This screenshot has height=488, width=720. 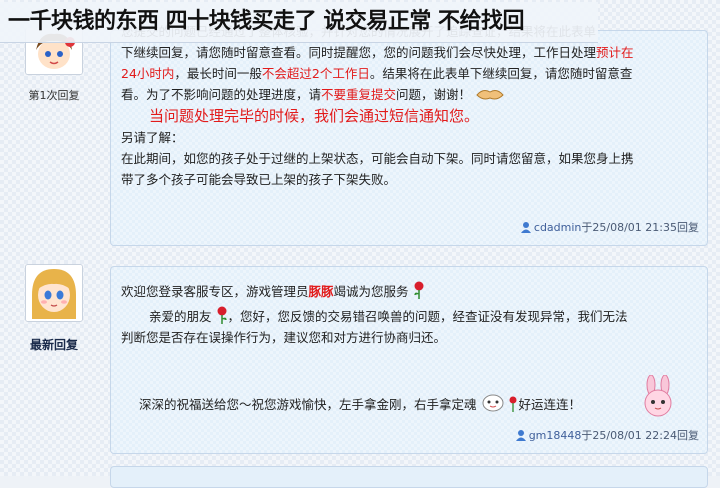 I want to click on sms-notice: 当问题处理完毕的时候，我们会通过短信通知您。, so click(x=314, y=116).